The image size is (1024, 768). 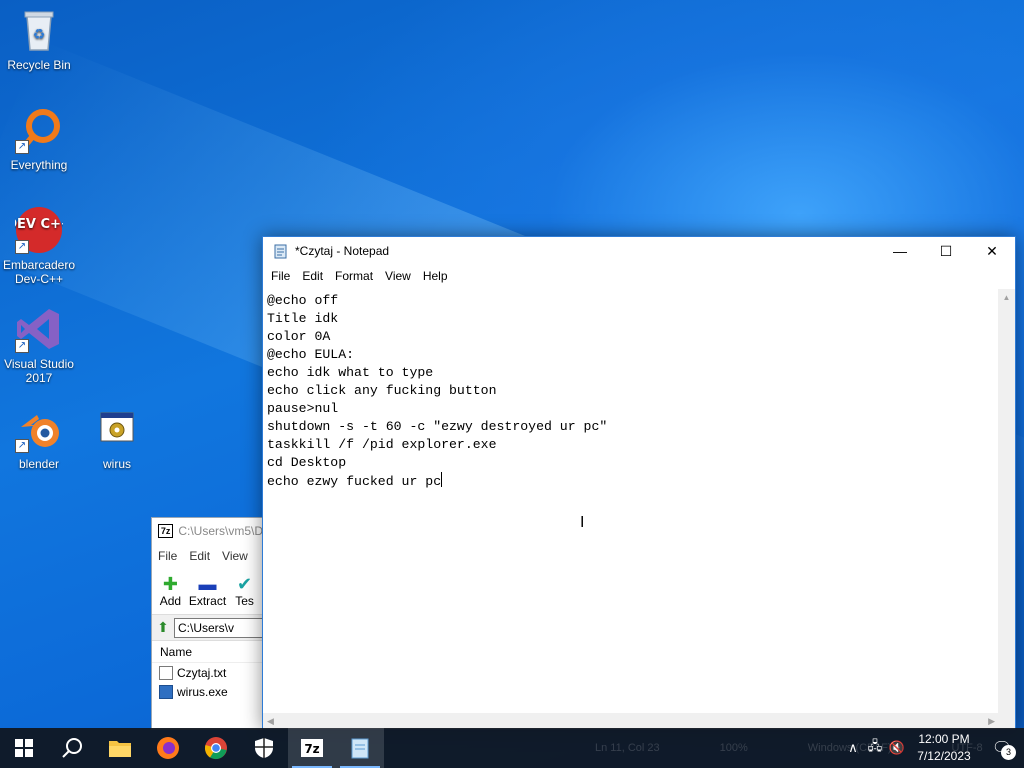 What do you see at coordinates (235, 556) in the screenshot?
I see `sevenzip-menu-view: View` at bounding box center [235, 556].